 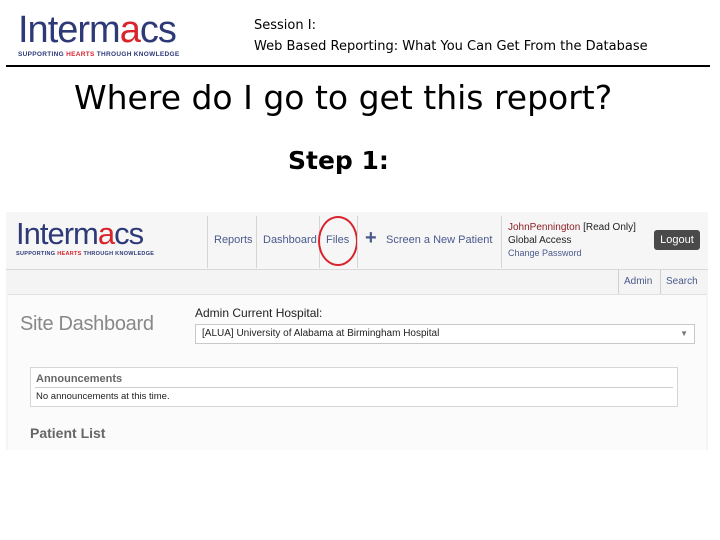 What do you see at coordinates (259, 313) in the screenshot?
I see `hospital-label: Admin Current Hospital:` at bounding box center [259, 313].